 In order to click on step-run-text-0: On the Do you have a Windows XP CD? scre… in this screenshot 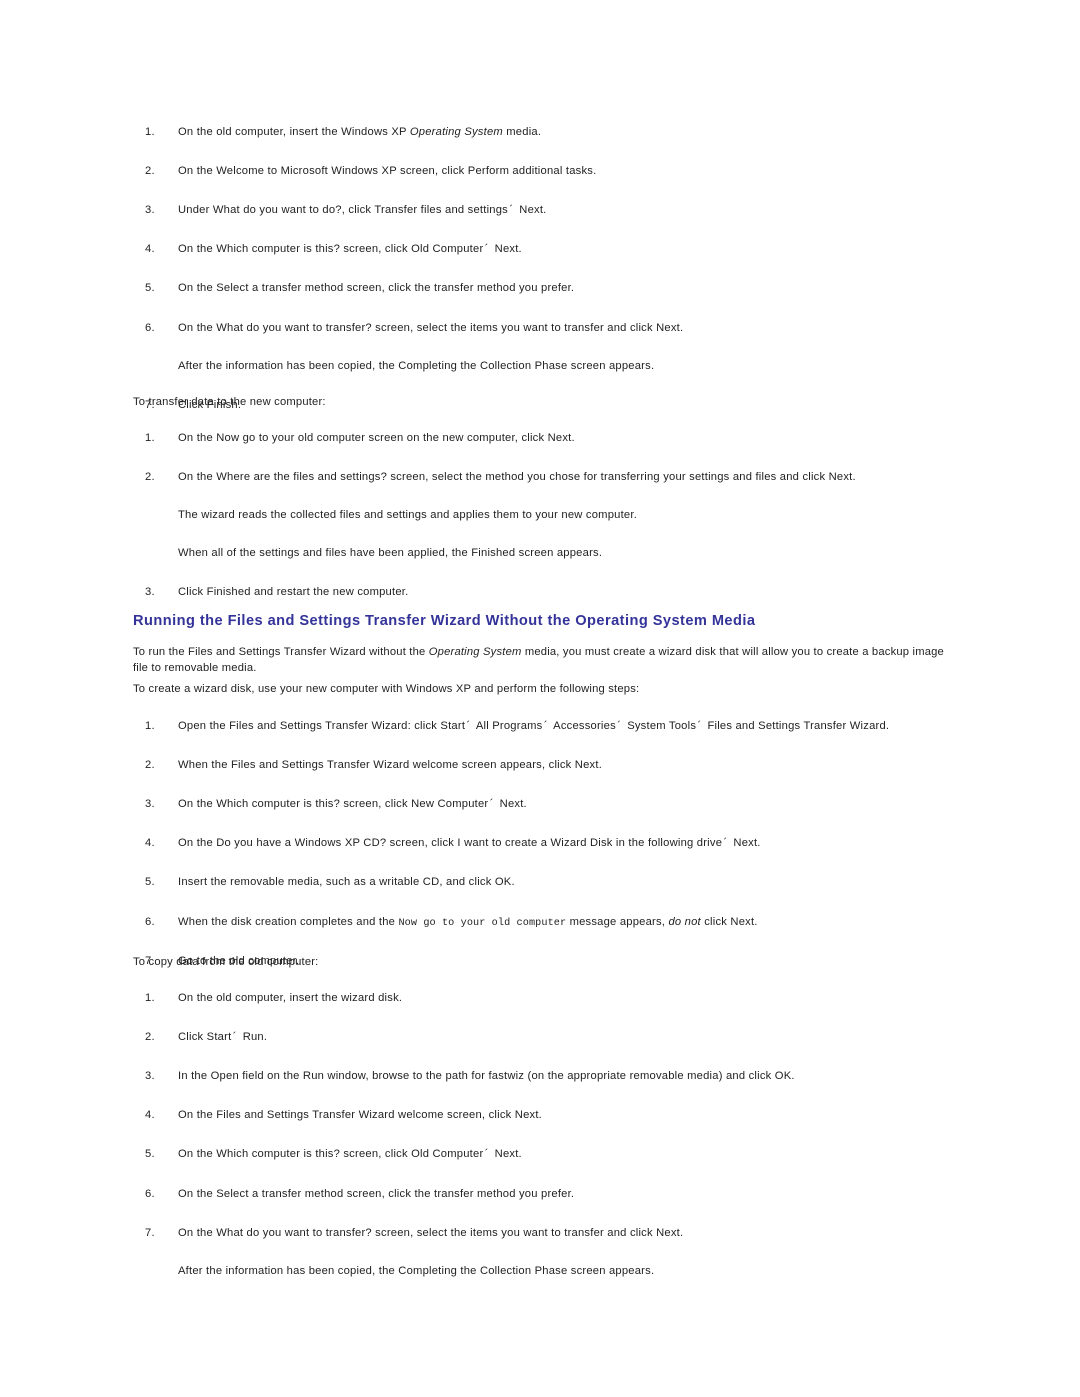, I will do `click(450, 843)`.